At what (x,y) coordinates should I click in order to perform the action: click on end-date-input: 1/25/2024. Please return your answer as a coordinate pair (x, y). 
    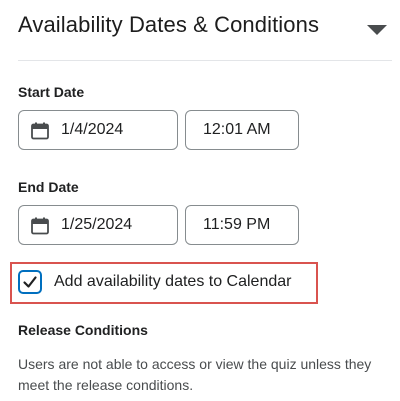
    Looking at the image, I should click on (98, 225).